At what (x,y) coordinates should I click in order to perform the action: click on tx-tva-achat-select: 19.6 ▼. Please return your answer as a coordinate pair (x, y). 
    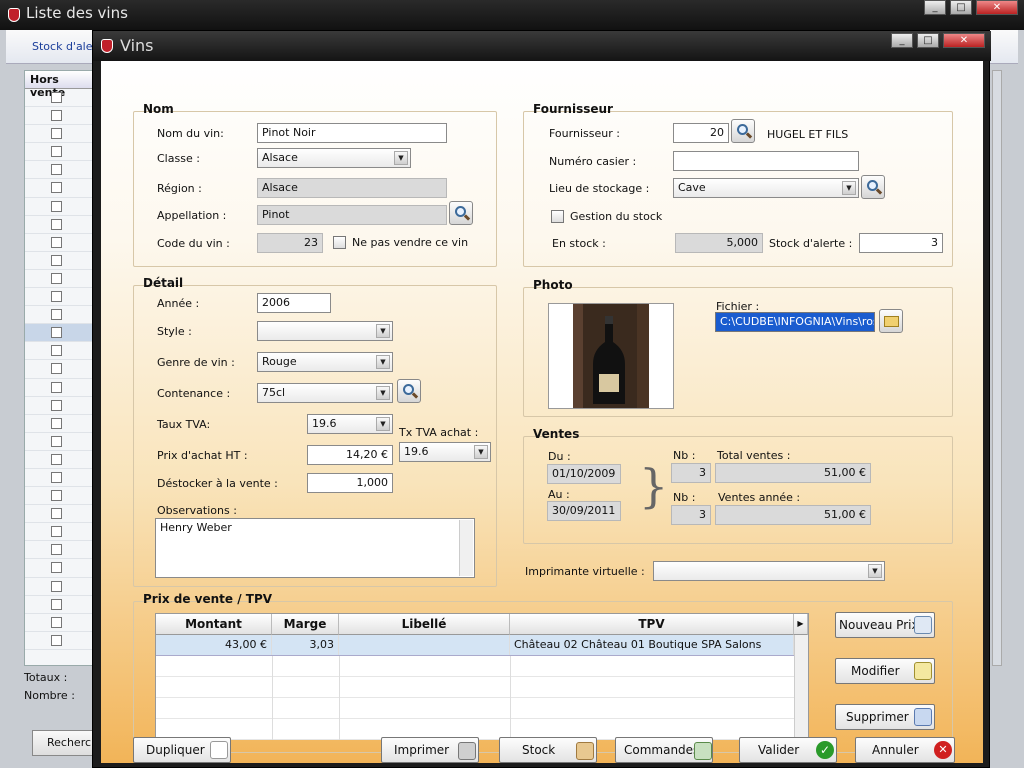
    Looking at the image, I should click on (445, 452).